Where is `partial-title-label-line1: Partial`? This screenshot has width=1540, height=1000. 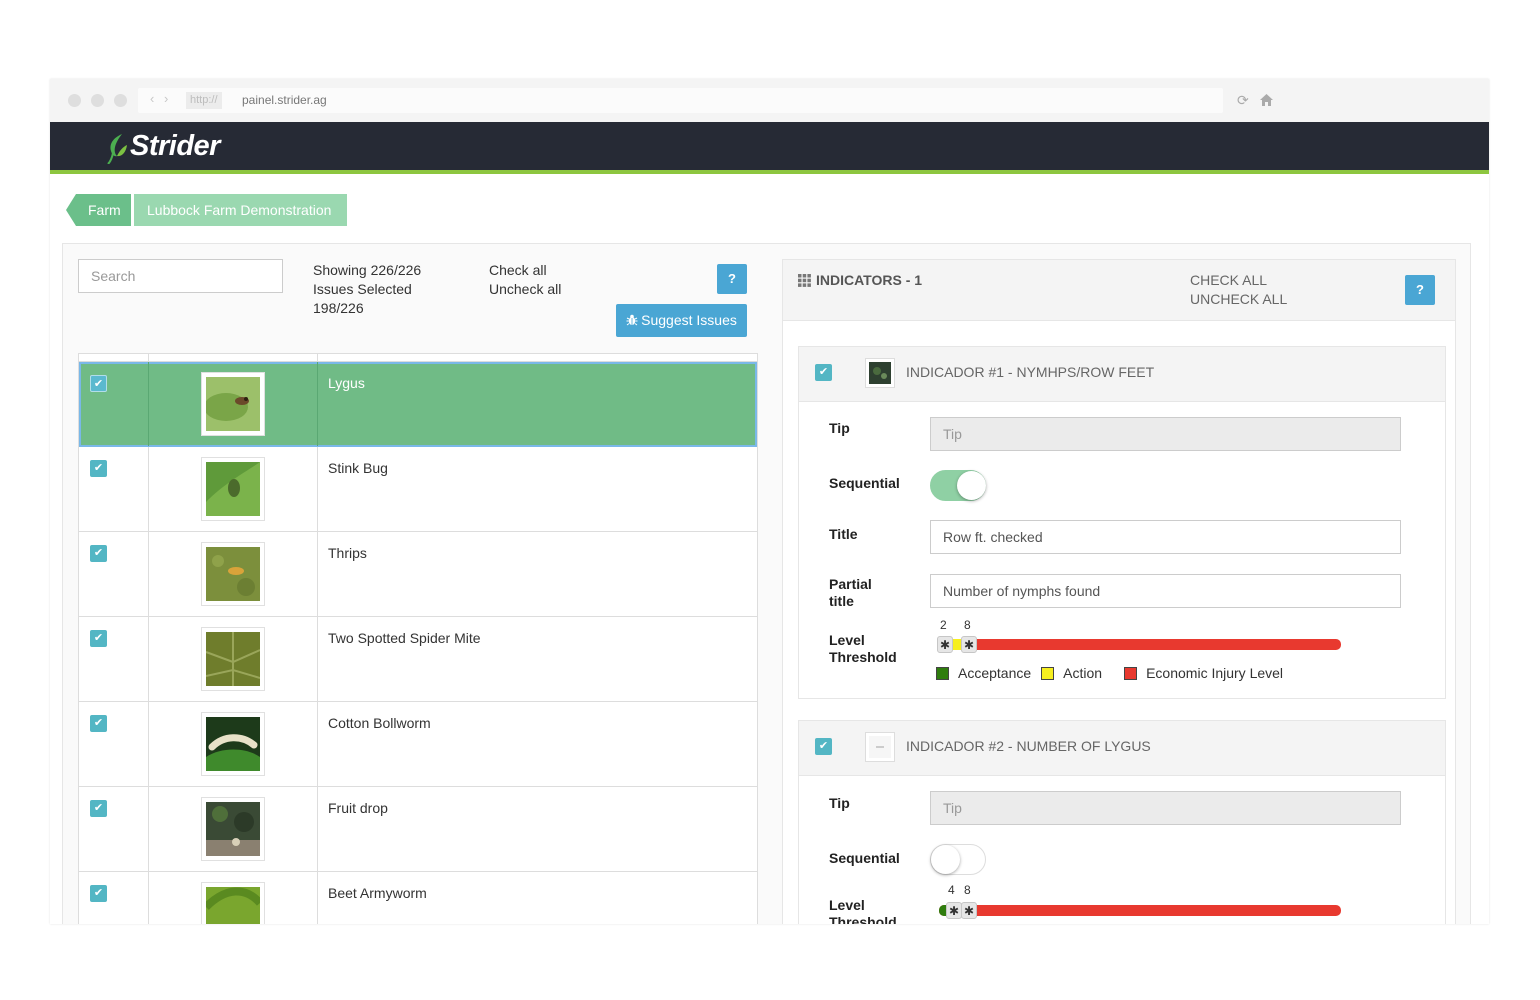
partial-title-label-line1: Partial is located at coordinates (850, 584).